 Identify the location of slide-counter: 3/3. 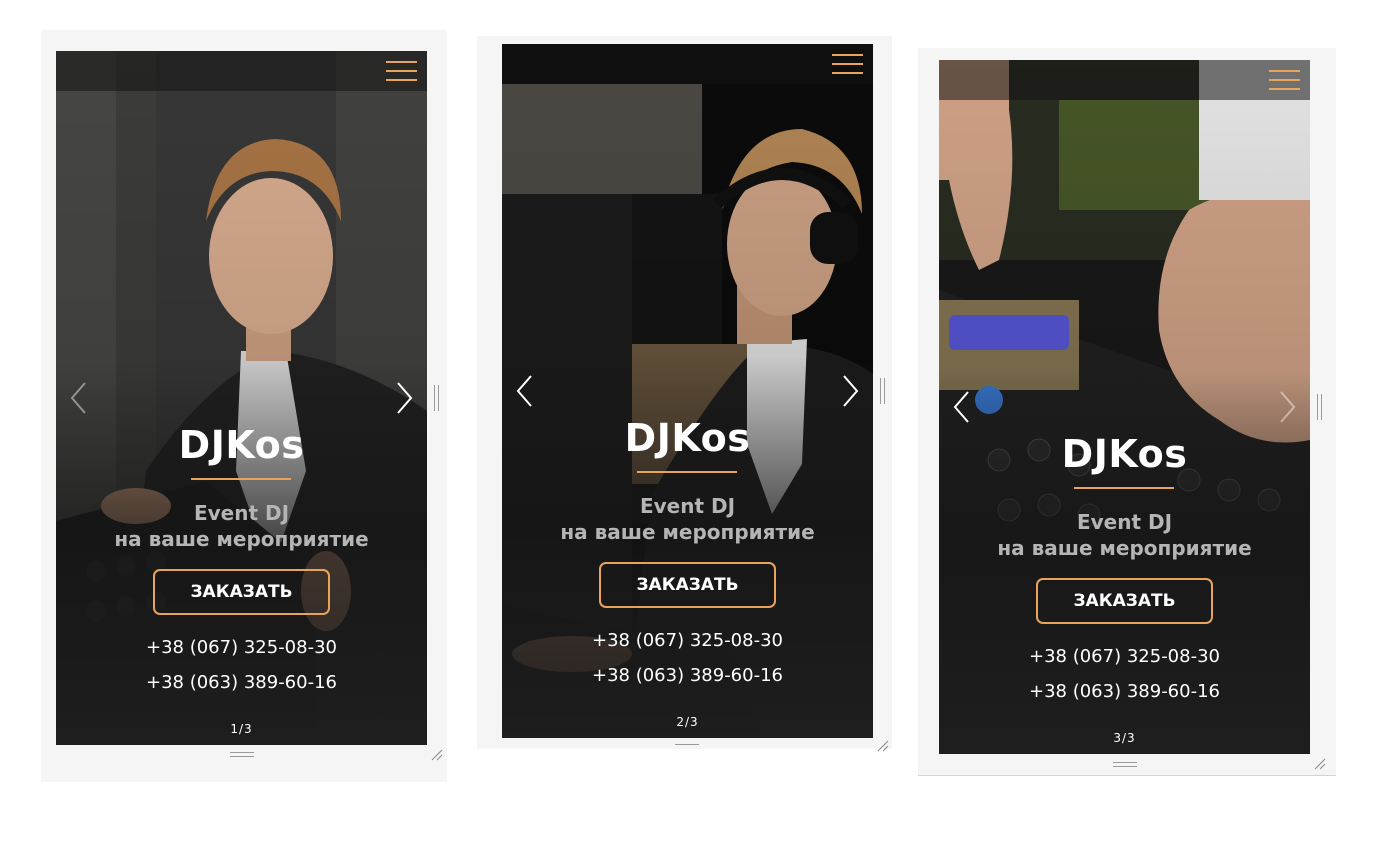
(1124, 738).